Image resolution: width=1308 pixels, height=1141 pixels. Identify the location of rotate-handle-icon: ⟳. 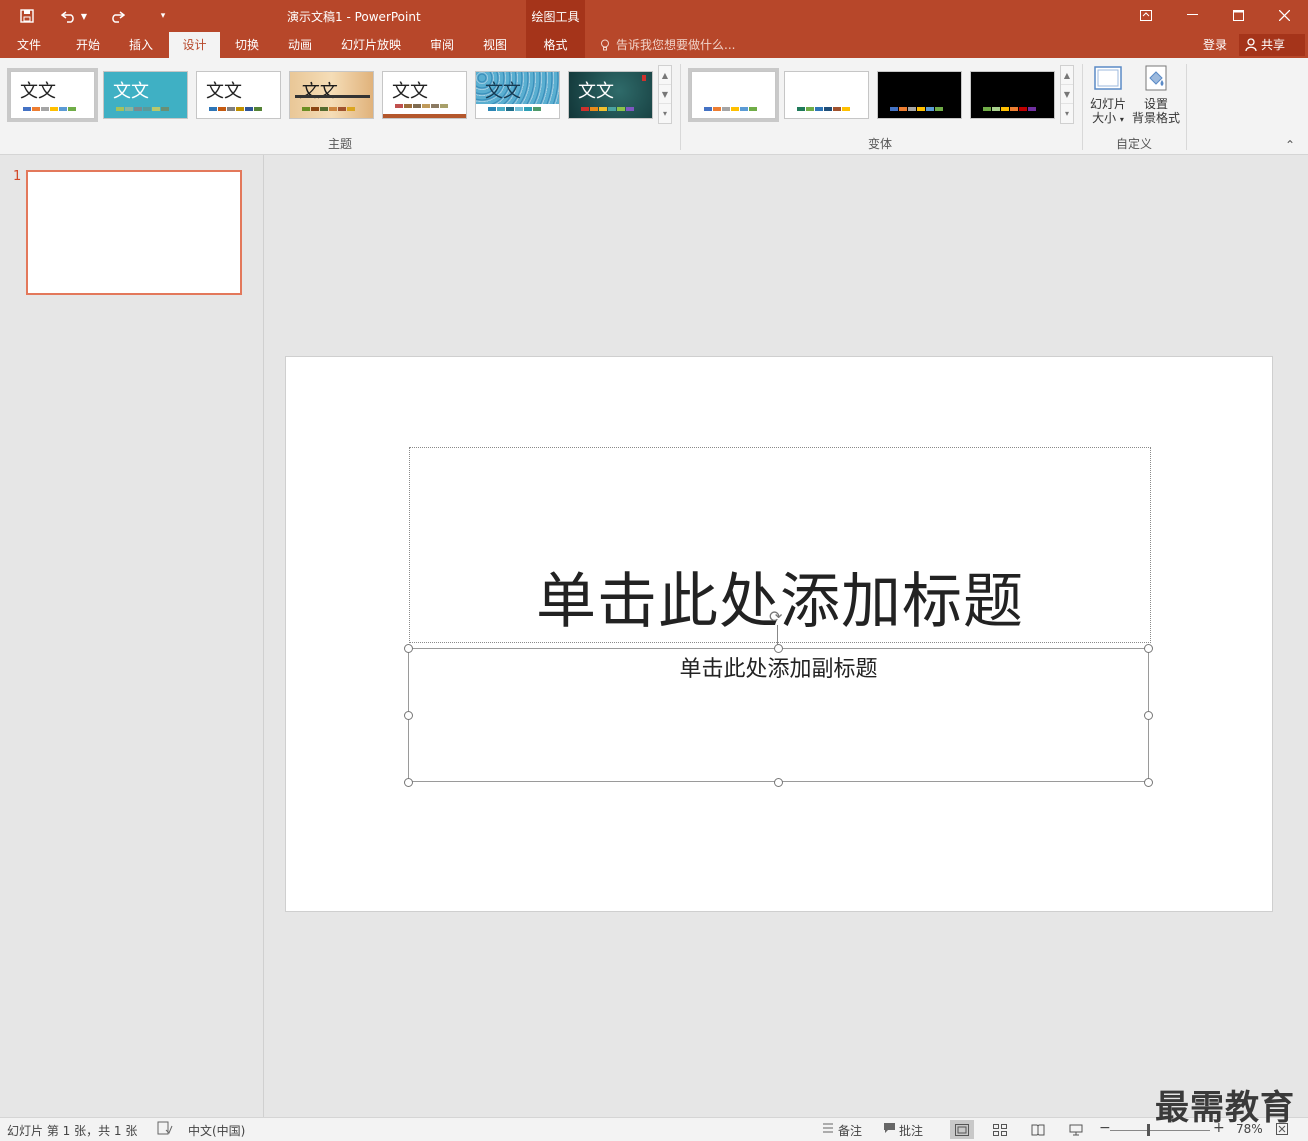
(775, 617).